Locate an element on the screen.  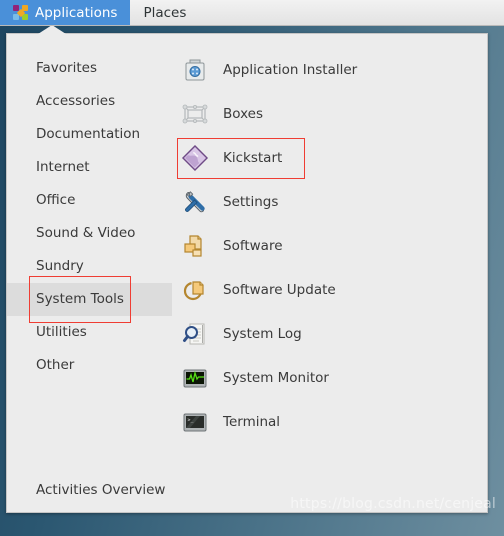
kickstart-icon is located at coordinates (195, 158).